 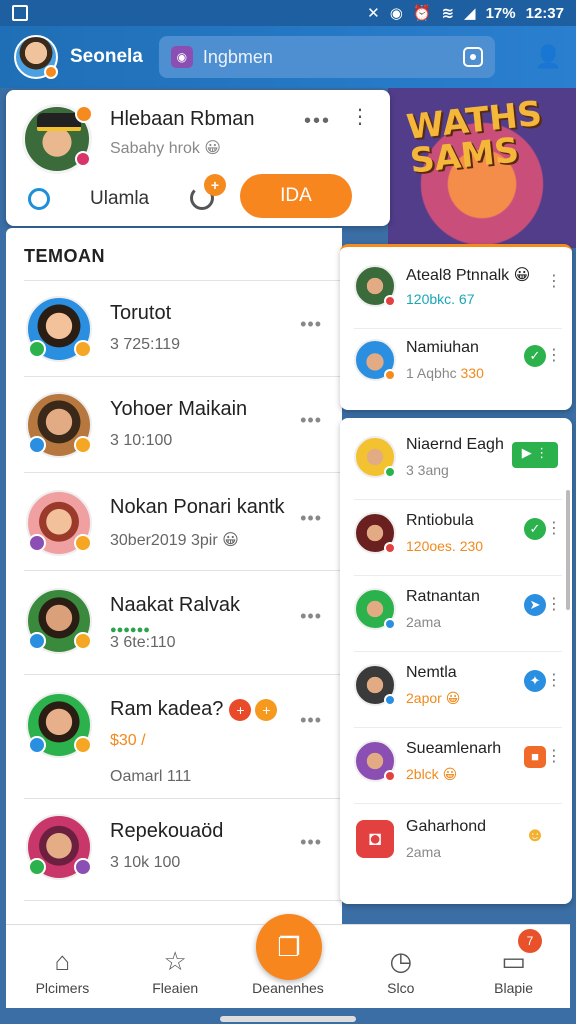 What do you see at coordinates (175, 966) in the screenshot?
I see `nav-item-fleaien: ☆ Fleaien` at bounding box center [175, 966].